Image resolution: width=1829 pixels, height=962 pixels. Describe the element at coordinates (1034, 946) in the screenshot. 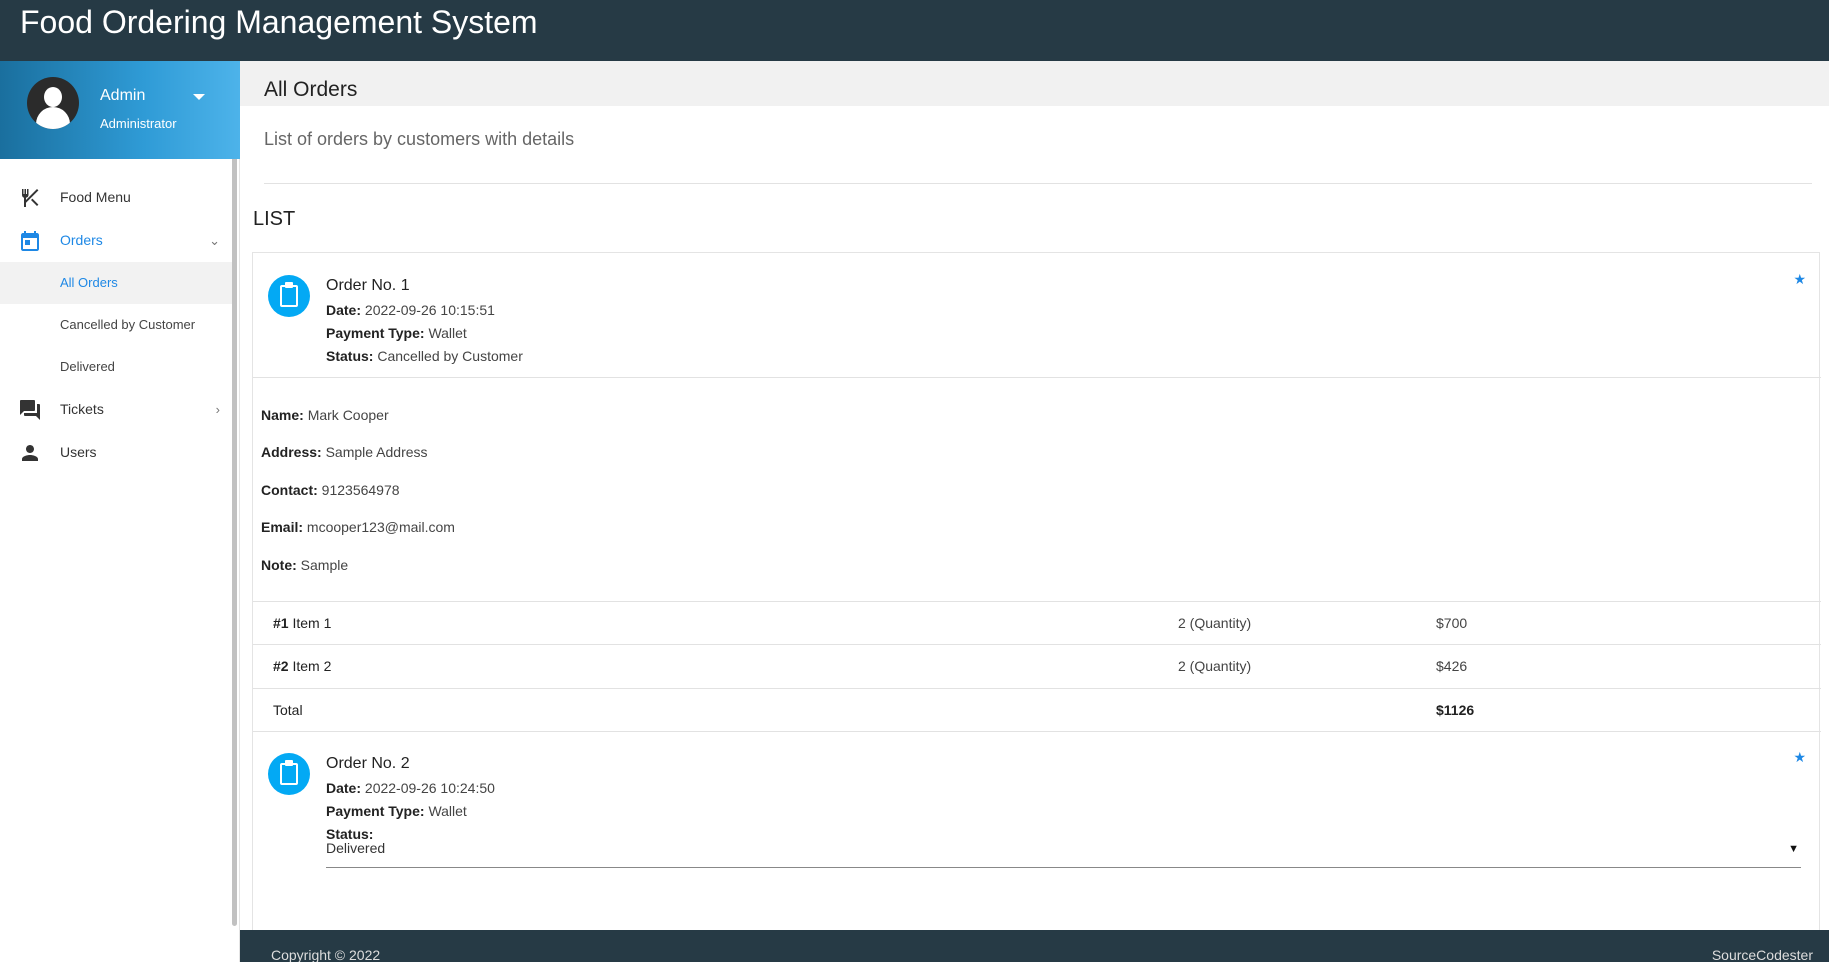

I see `footer: Copyright © 2022 SourceCodester` at that location.